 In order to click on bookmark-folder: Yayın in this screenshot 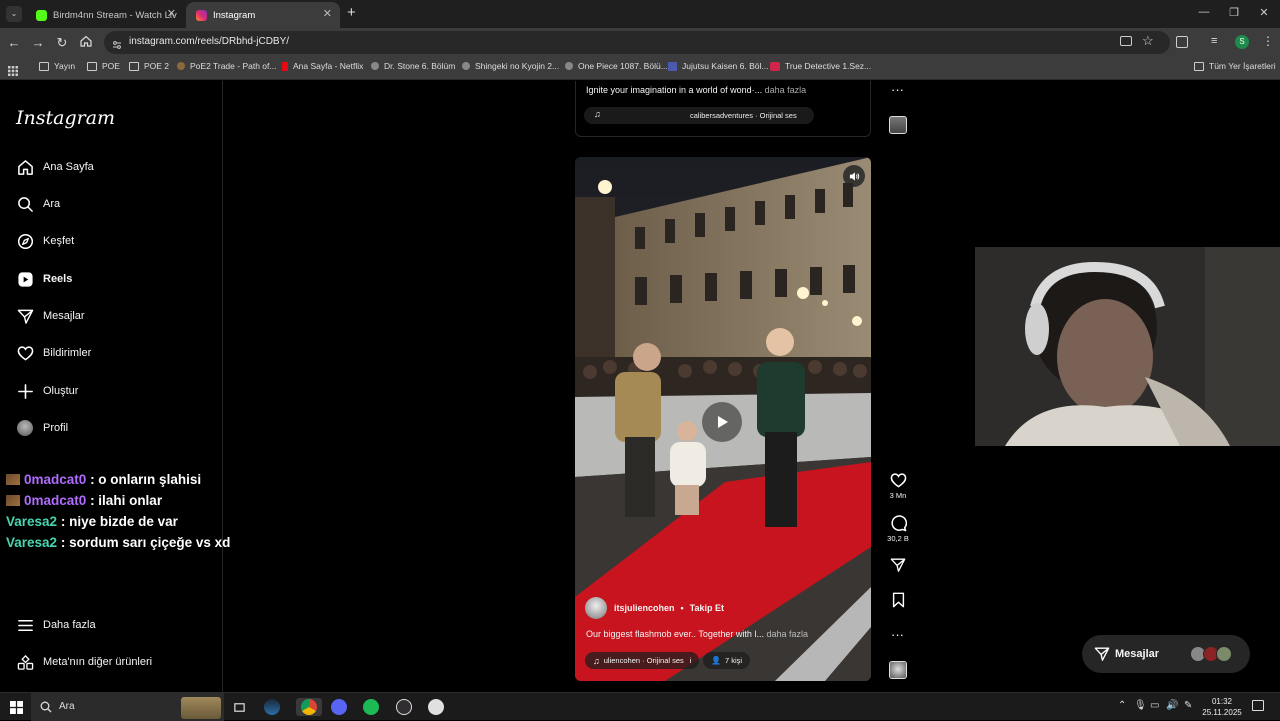, I will do `click(57, 66)`.